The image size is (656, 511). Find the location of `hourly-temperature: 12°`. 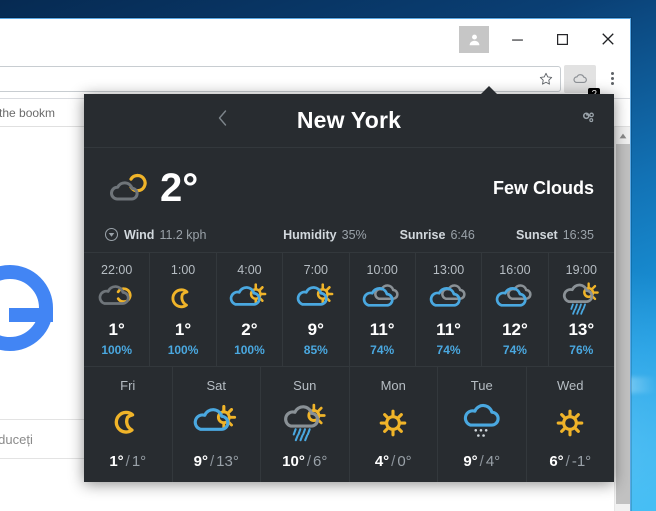

hourly-temperature: 12° is located at coordinates (515, 329).